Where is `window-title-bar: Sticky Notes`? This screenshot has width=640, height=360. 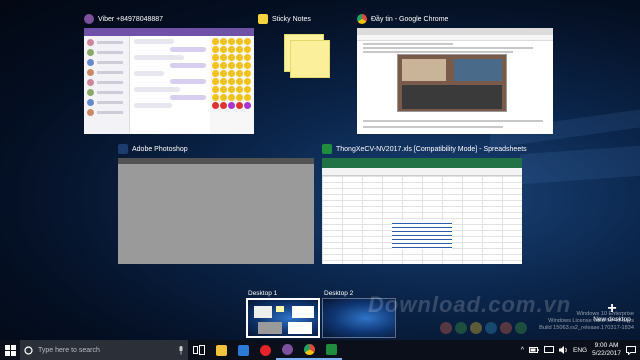
window-title-bar: Sticky Notes is located at coordinates (284, 19).